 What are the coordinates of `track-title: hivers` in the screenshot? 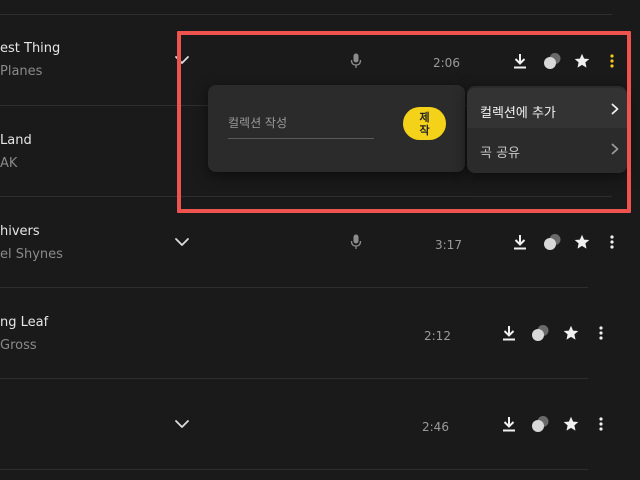 It's located at (20, 231).